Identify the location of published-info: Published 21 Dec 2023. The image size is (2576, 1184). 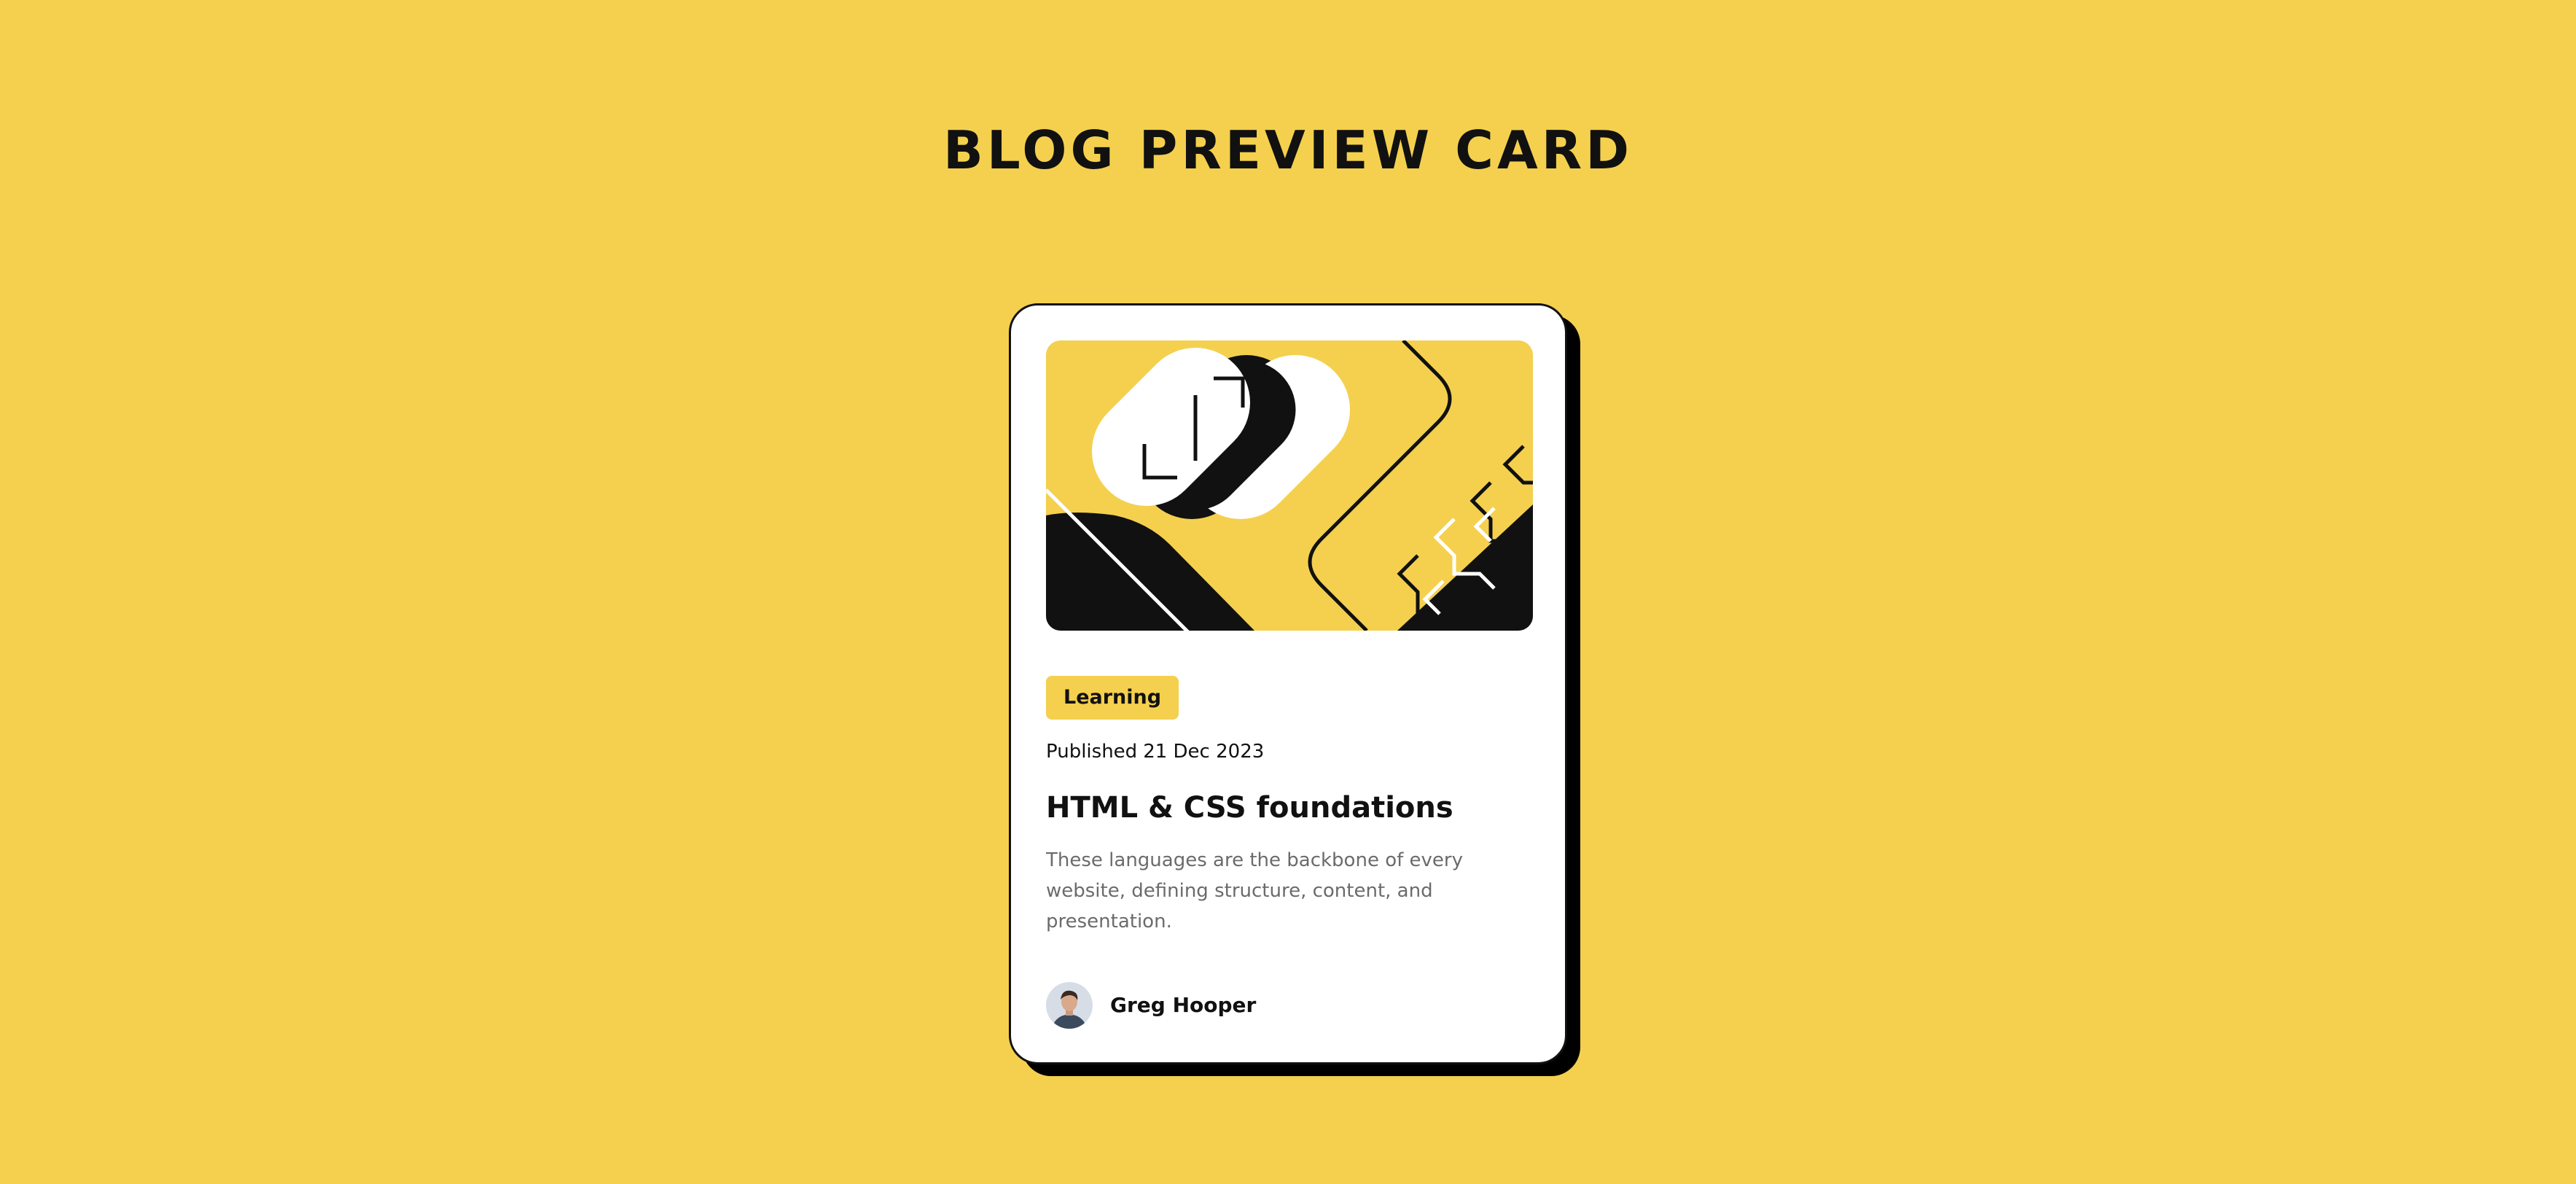
(1155, 752).